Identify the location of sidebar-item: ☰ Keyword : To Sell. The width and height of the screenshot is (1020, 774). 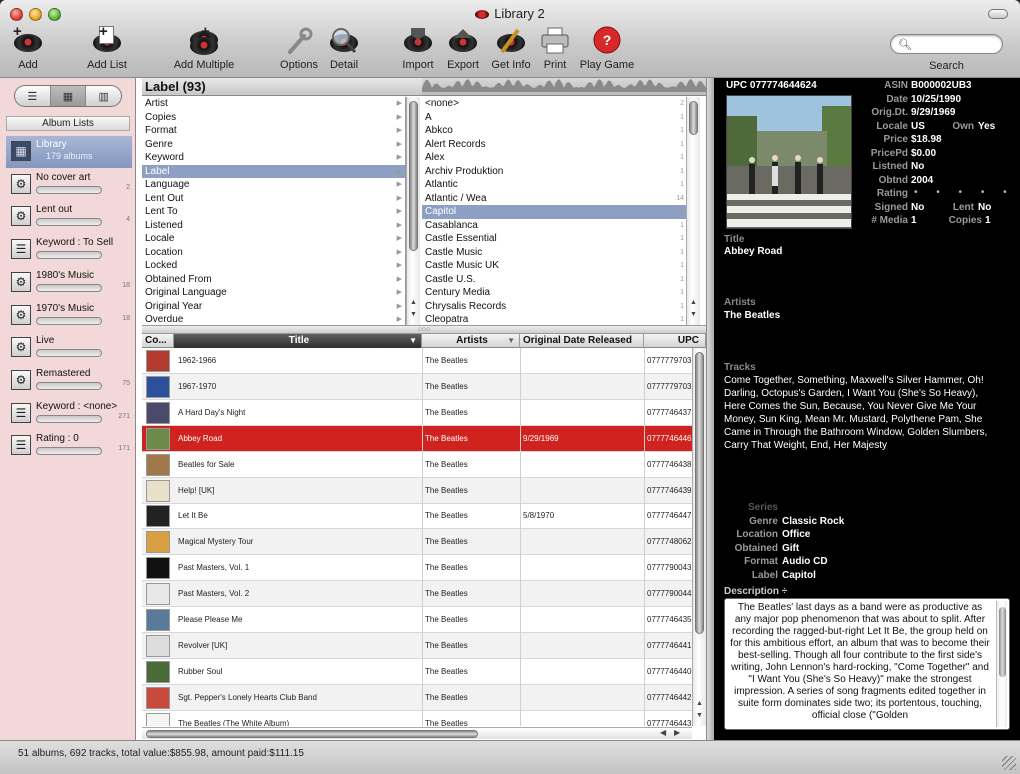
(69, 250).